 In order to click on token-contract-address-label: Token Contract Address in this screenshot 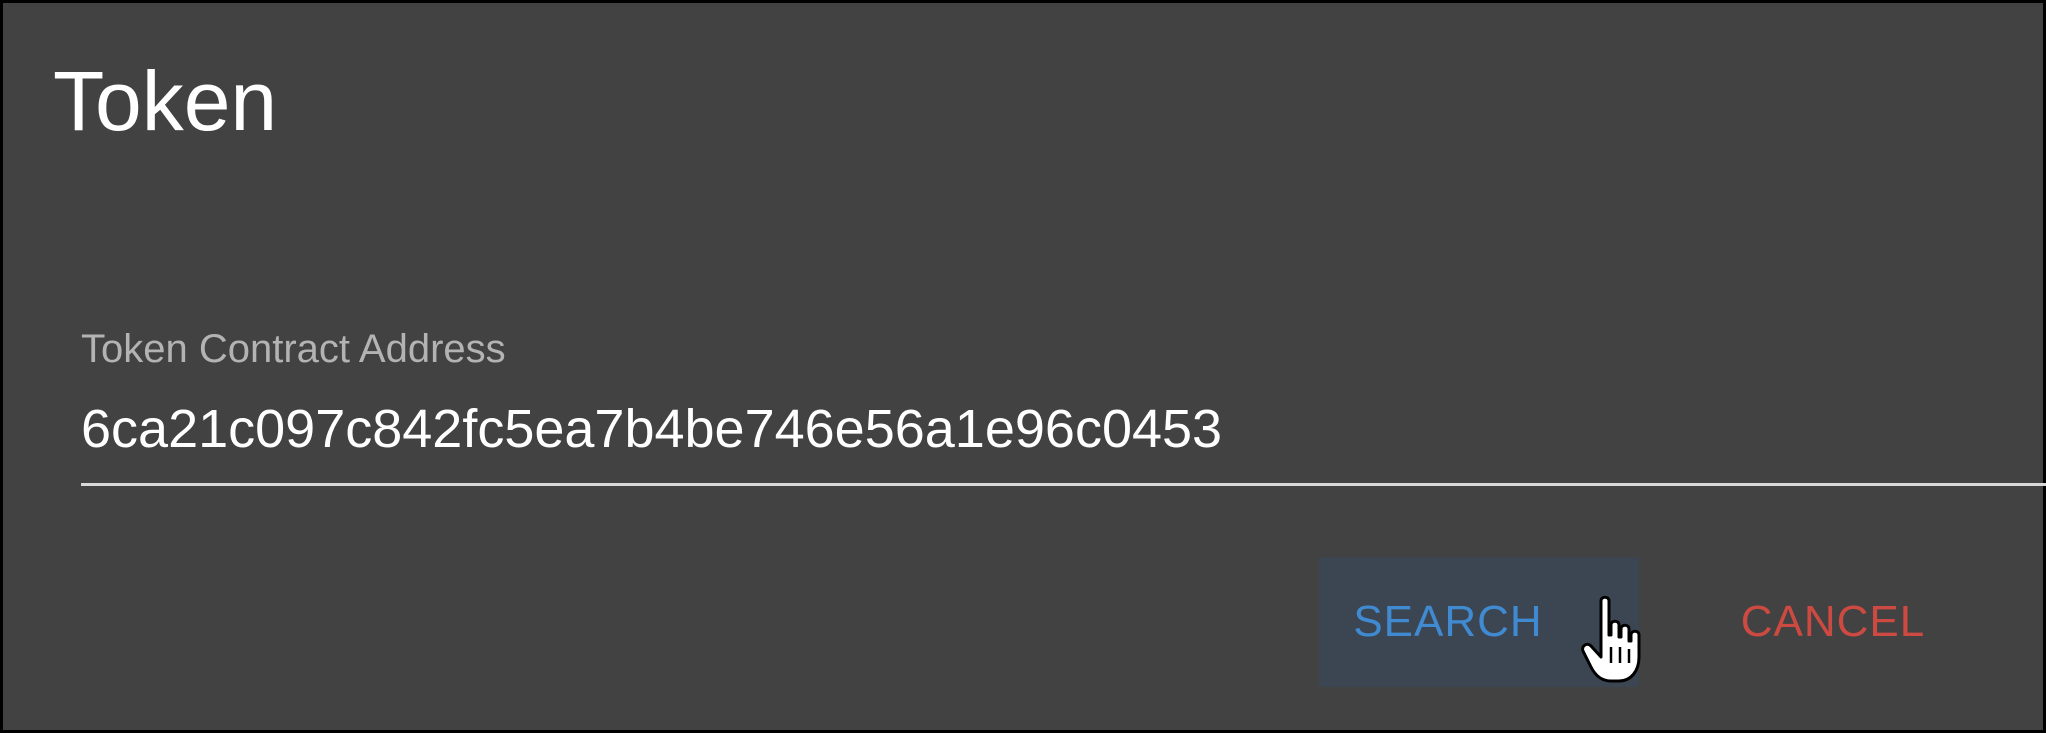, I will do `click(293, 349)`.